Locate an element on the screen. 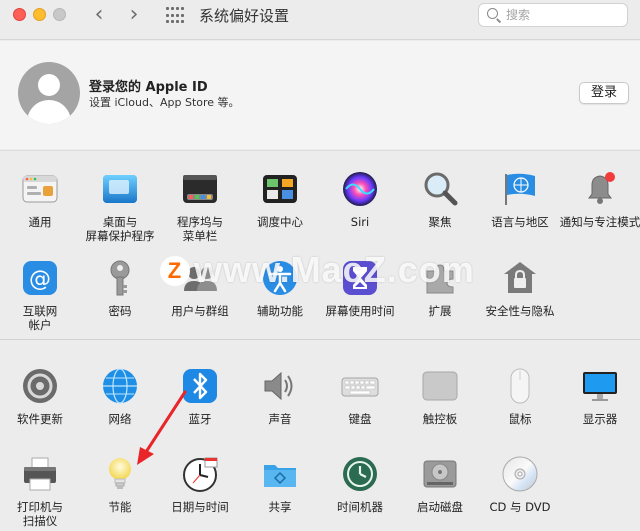 This screenshot has height=531, width=640. pref-label: 屏幕使用时间 is located at coordinates (360, 311).